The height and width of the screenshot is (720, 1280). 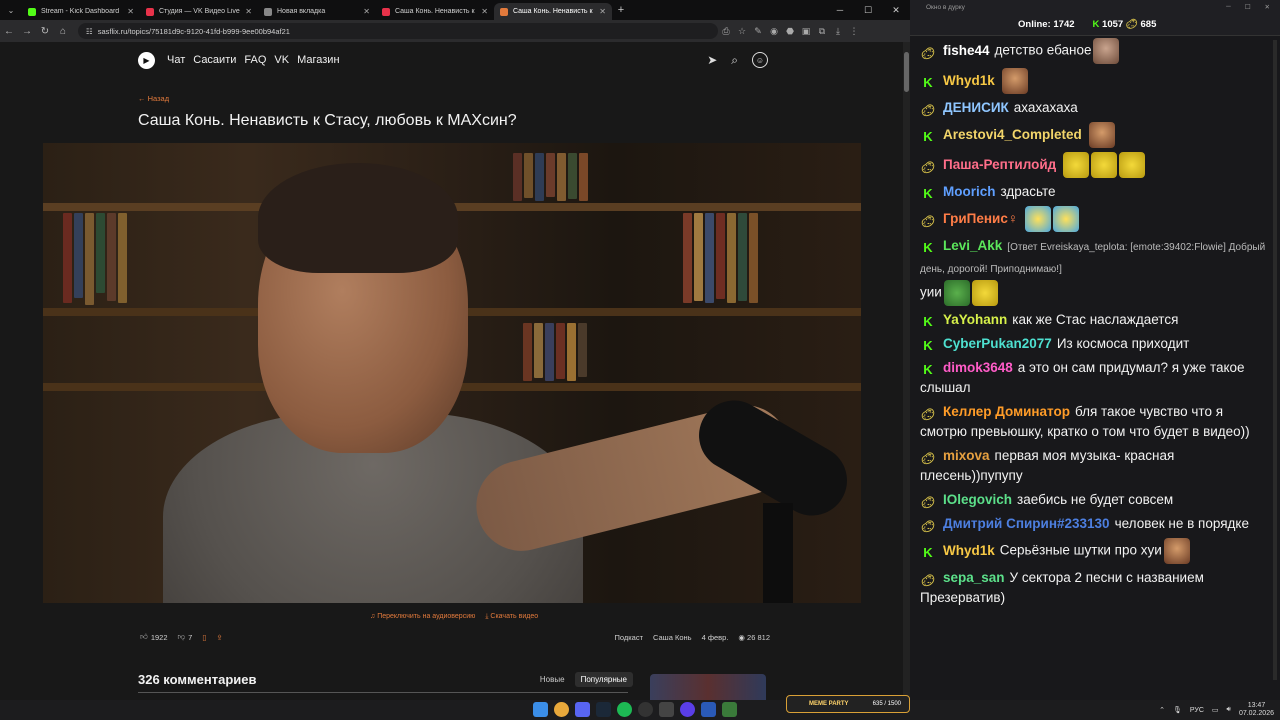 I want to click on sort-new-tab: Новые, so click(x=552, y=679).